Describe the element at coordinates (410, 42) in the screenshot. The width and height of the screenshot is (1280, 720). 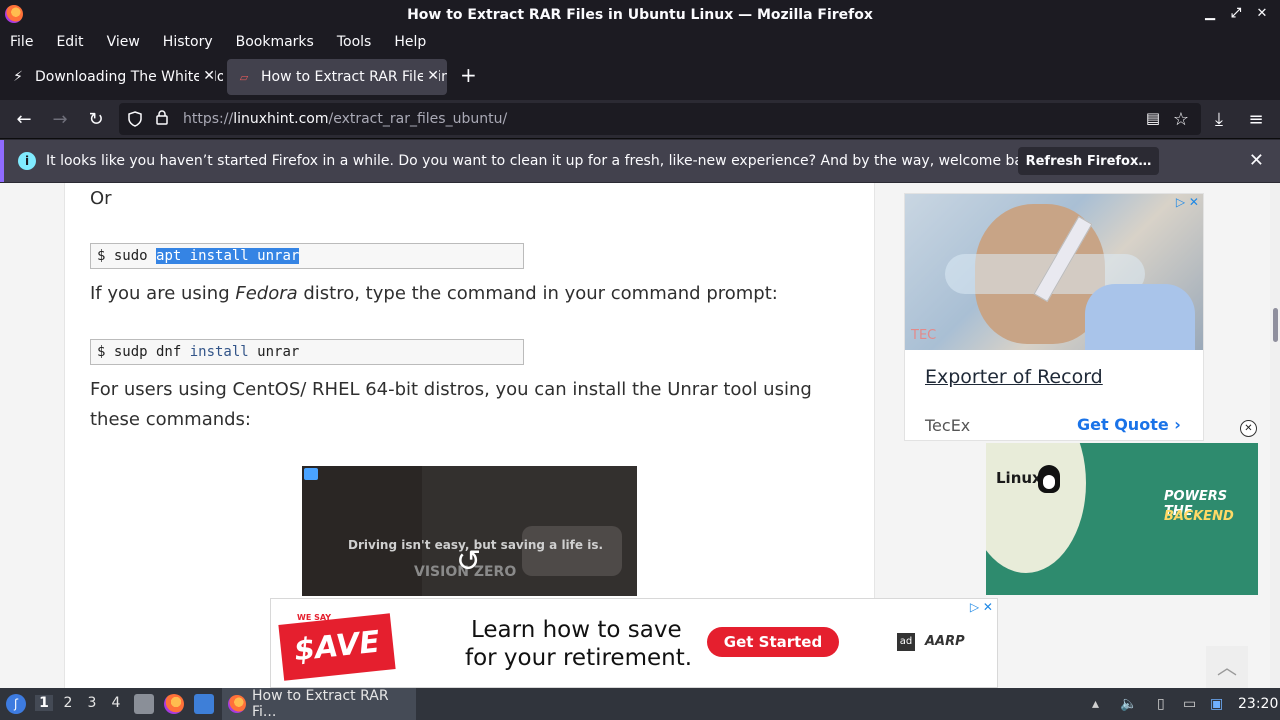
I see `menu-help: Help` at that location.